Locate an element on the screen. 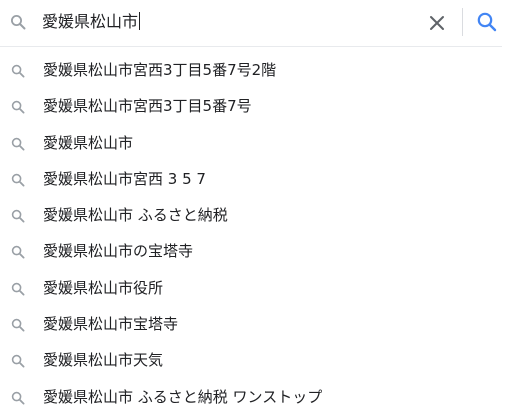  text-caret is located at coordinates (140, 21).